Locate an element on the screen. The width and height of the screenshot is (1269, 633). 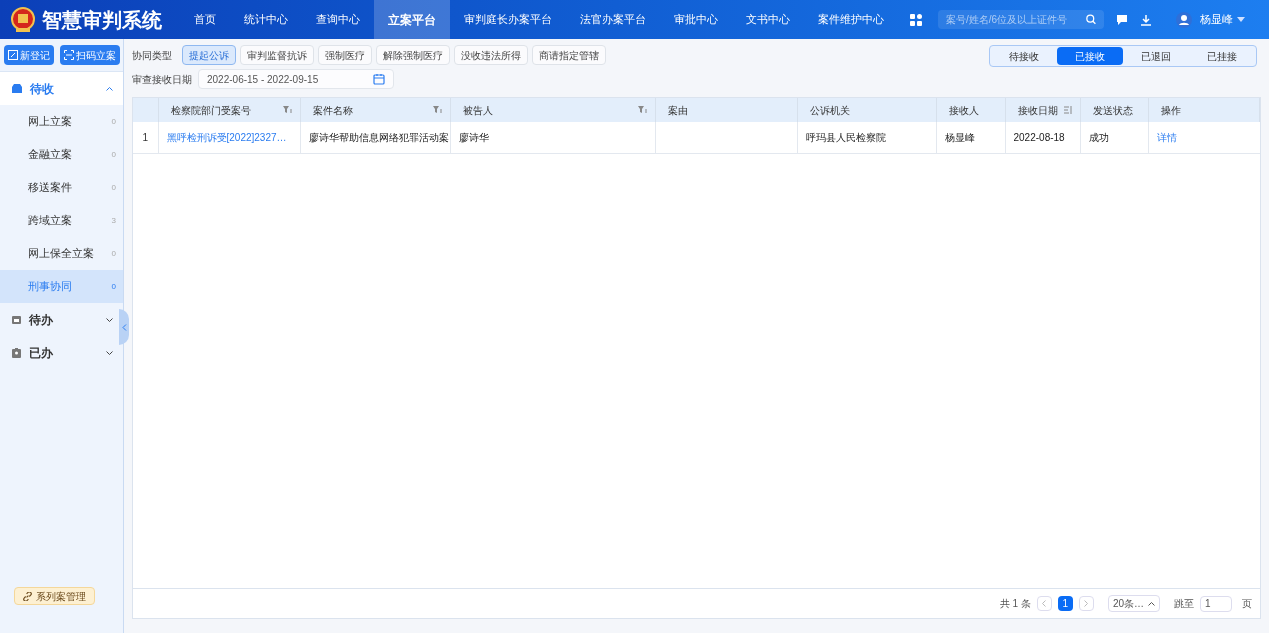
status-tab: 待接收 is located at coordinates (1024, 56).